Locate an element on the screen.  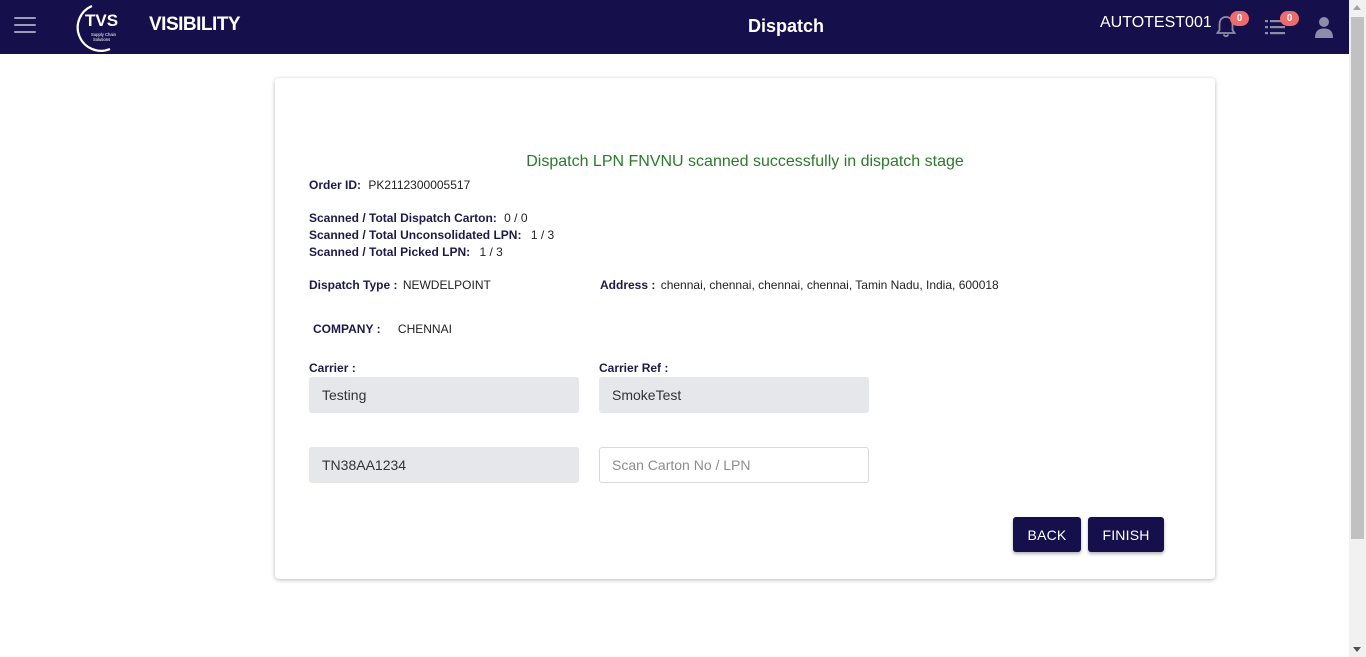
picked-lpn-row: Scanned / Total Picked LPN: 1 / 3 is located at coordinates (406, 252).